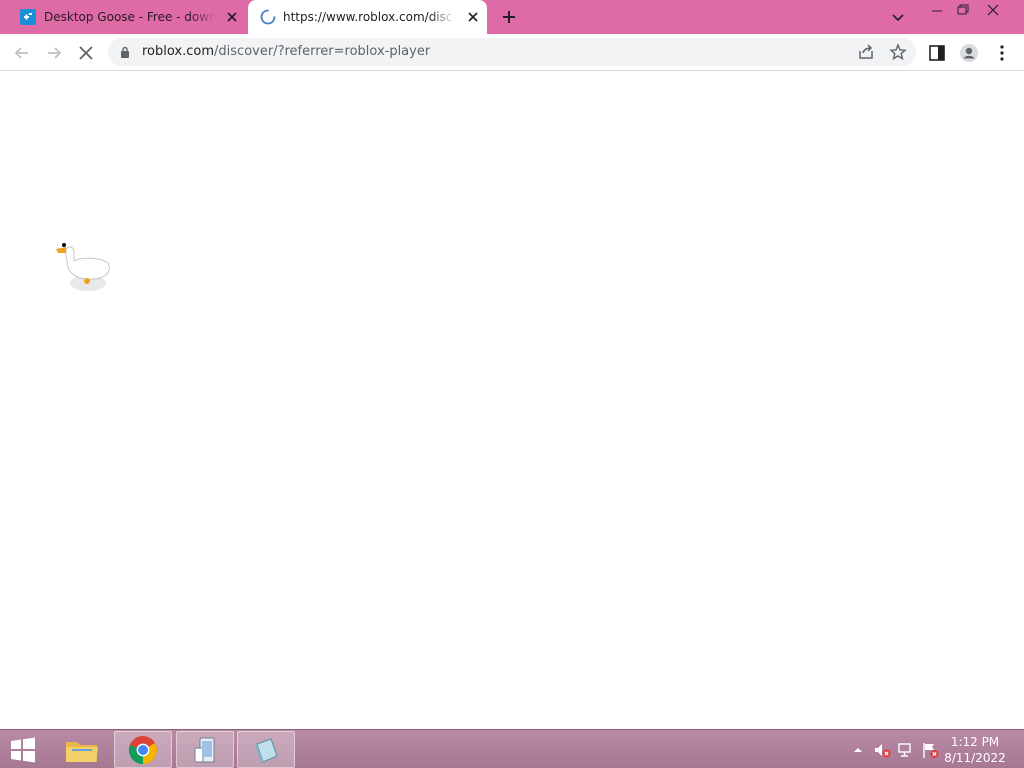 This screenshot has height=768, width=1024. What do you see at coordinates (130, 17) in the screenshot?
I see `tab-title: Desktop Goose - Free - downloa` at bounding box center [130, 17].